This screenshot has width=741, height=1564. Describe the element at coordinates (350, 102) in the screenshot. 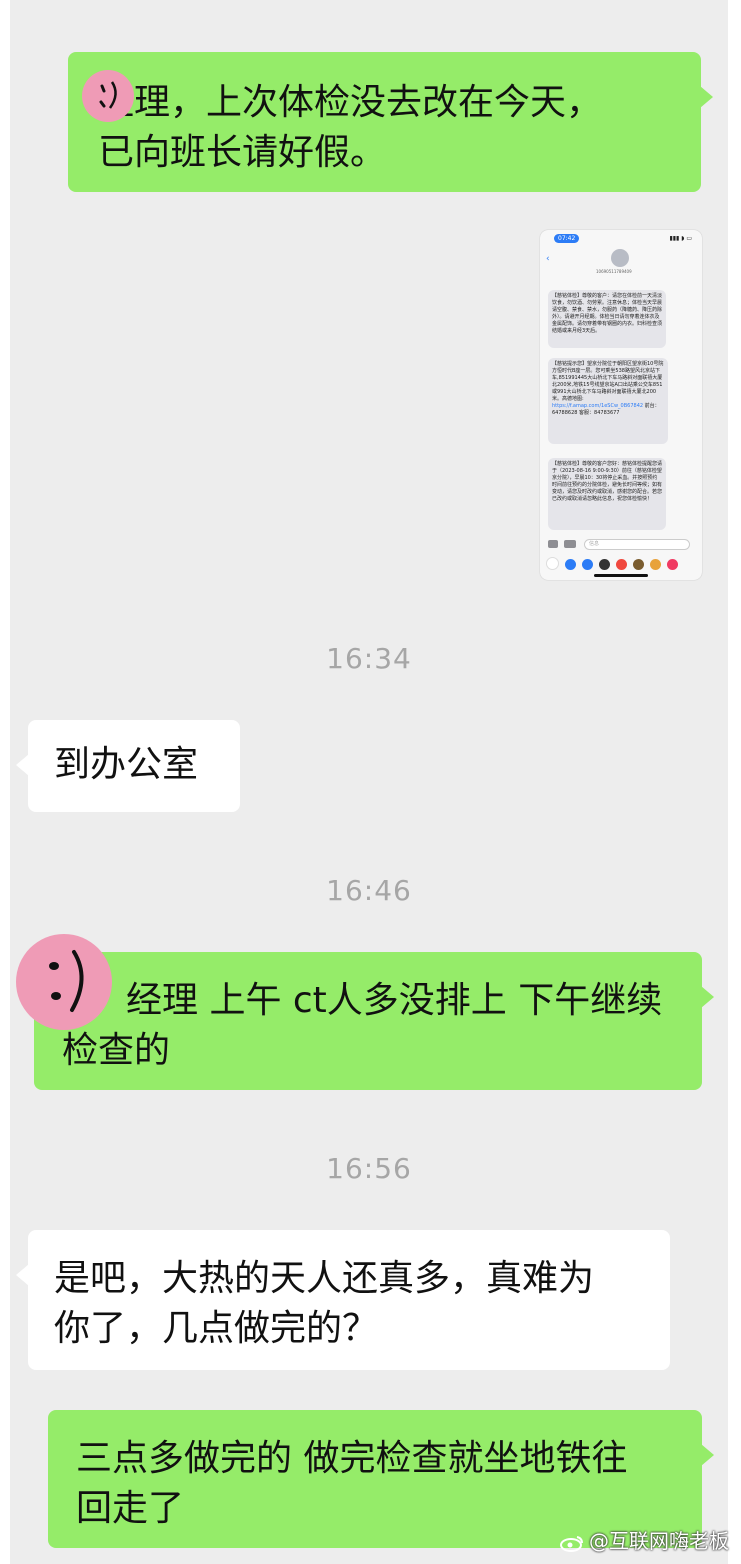

I see `message-text-line: 经理，上次体检没去改在今天，` at that location.